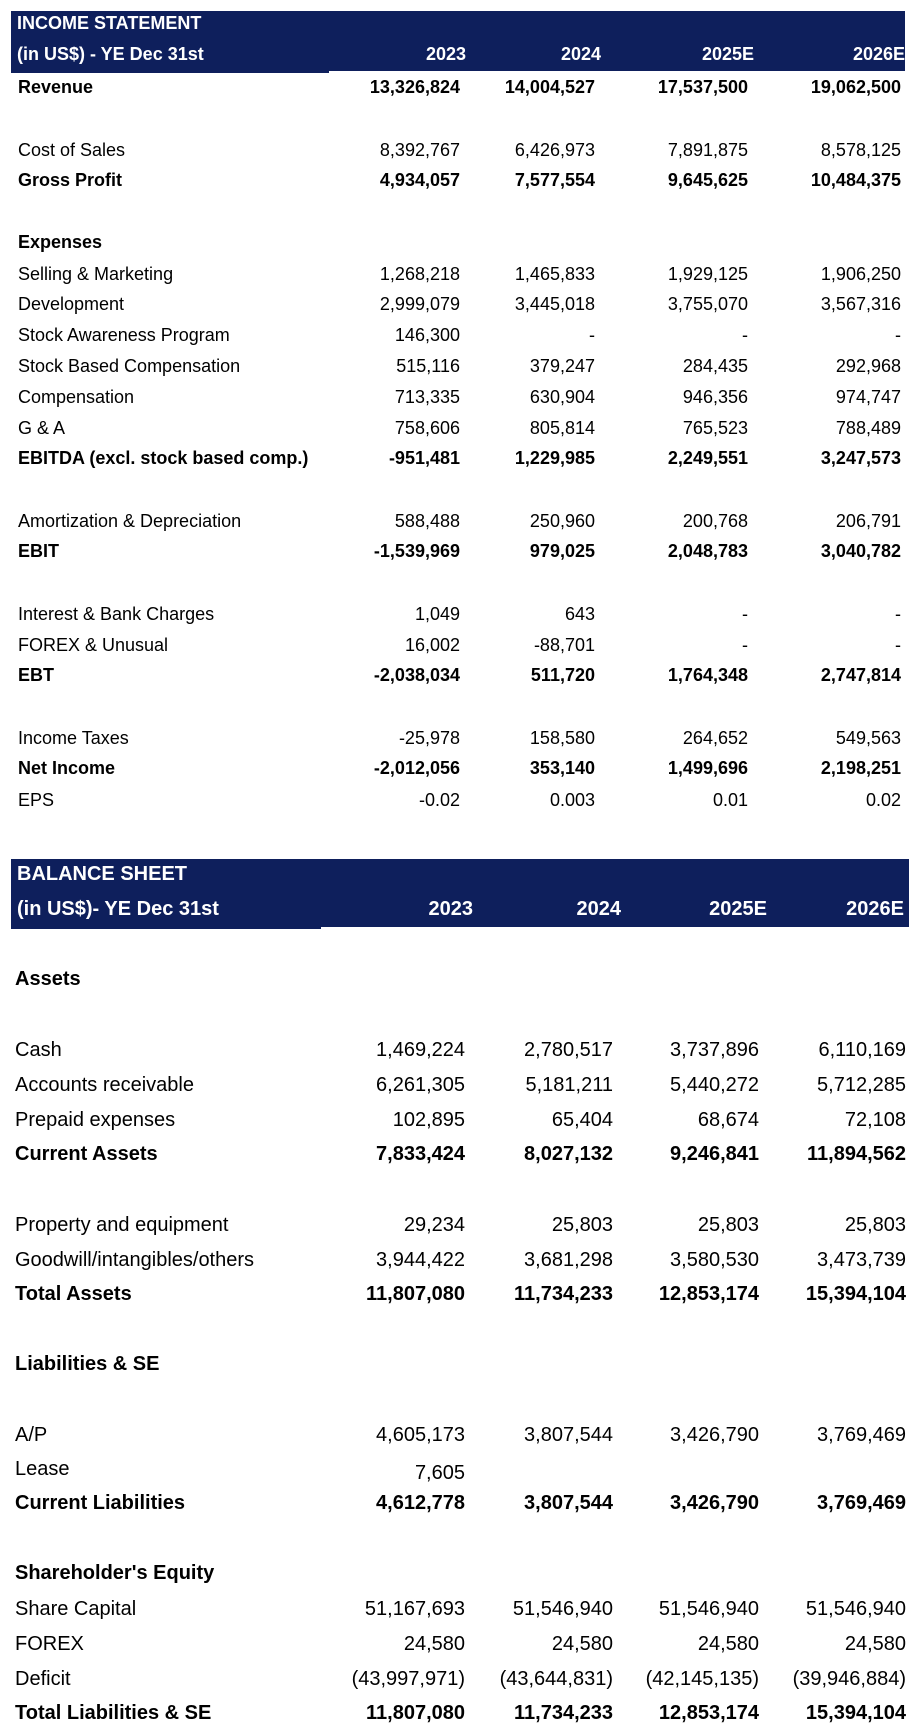  What do you see at coordinates (714, 1435) in the screenshot?
I see `cell-2025e: 3,426,790` at bounding box center [714, 1435].